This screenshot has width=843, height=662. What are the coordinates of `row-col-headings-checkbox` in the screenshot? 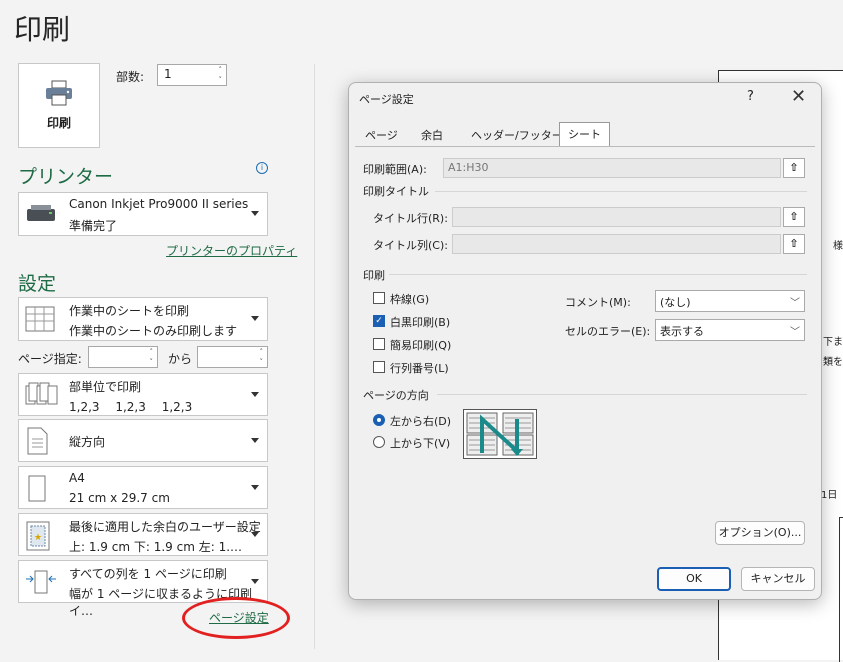 It's located at (379, 367).